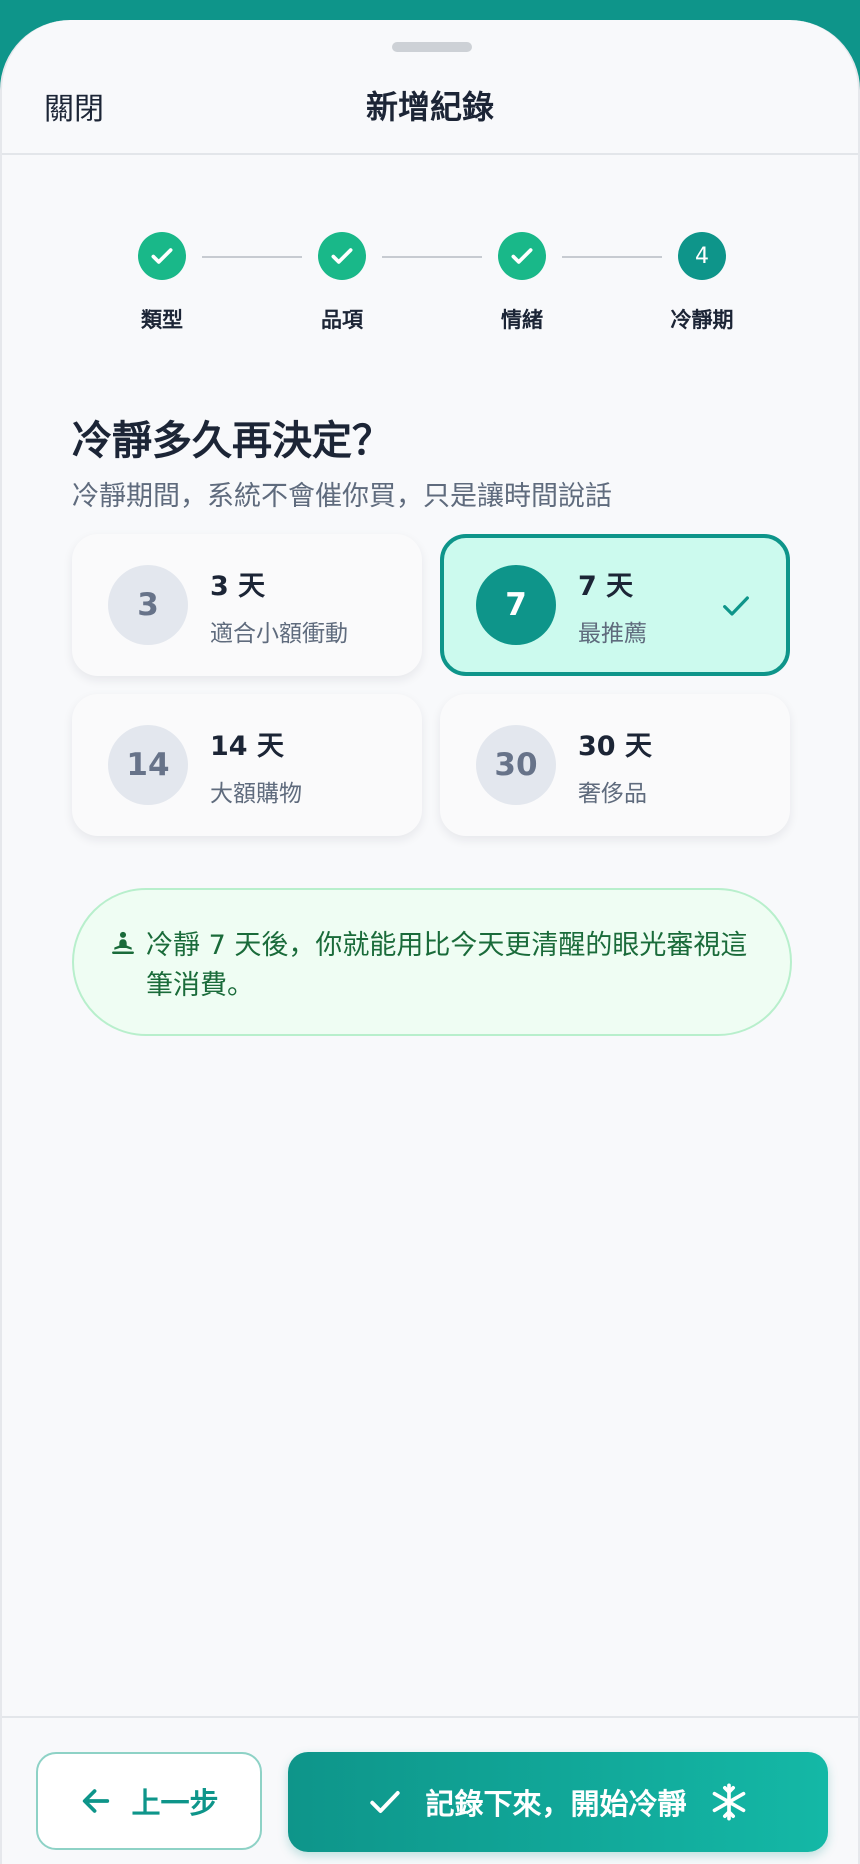  What do you see at coordinates (247, 746) in the screenshot?
I see `option-name: 14 天` at bounding box center [247, 746].